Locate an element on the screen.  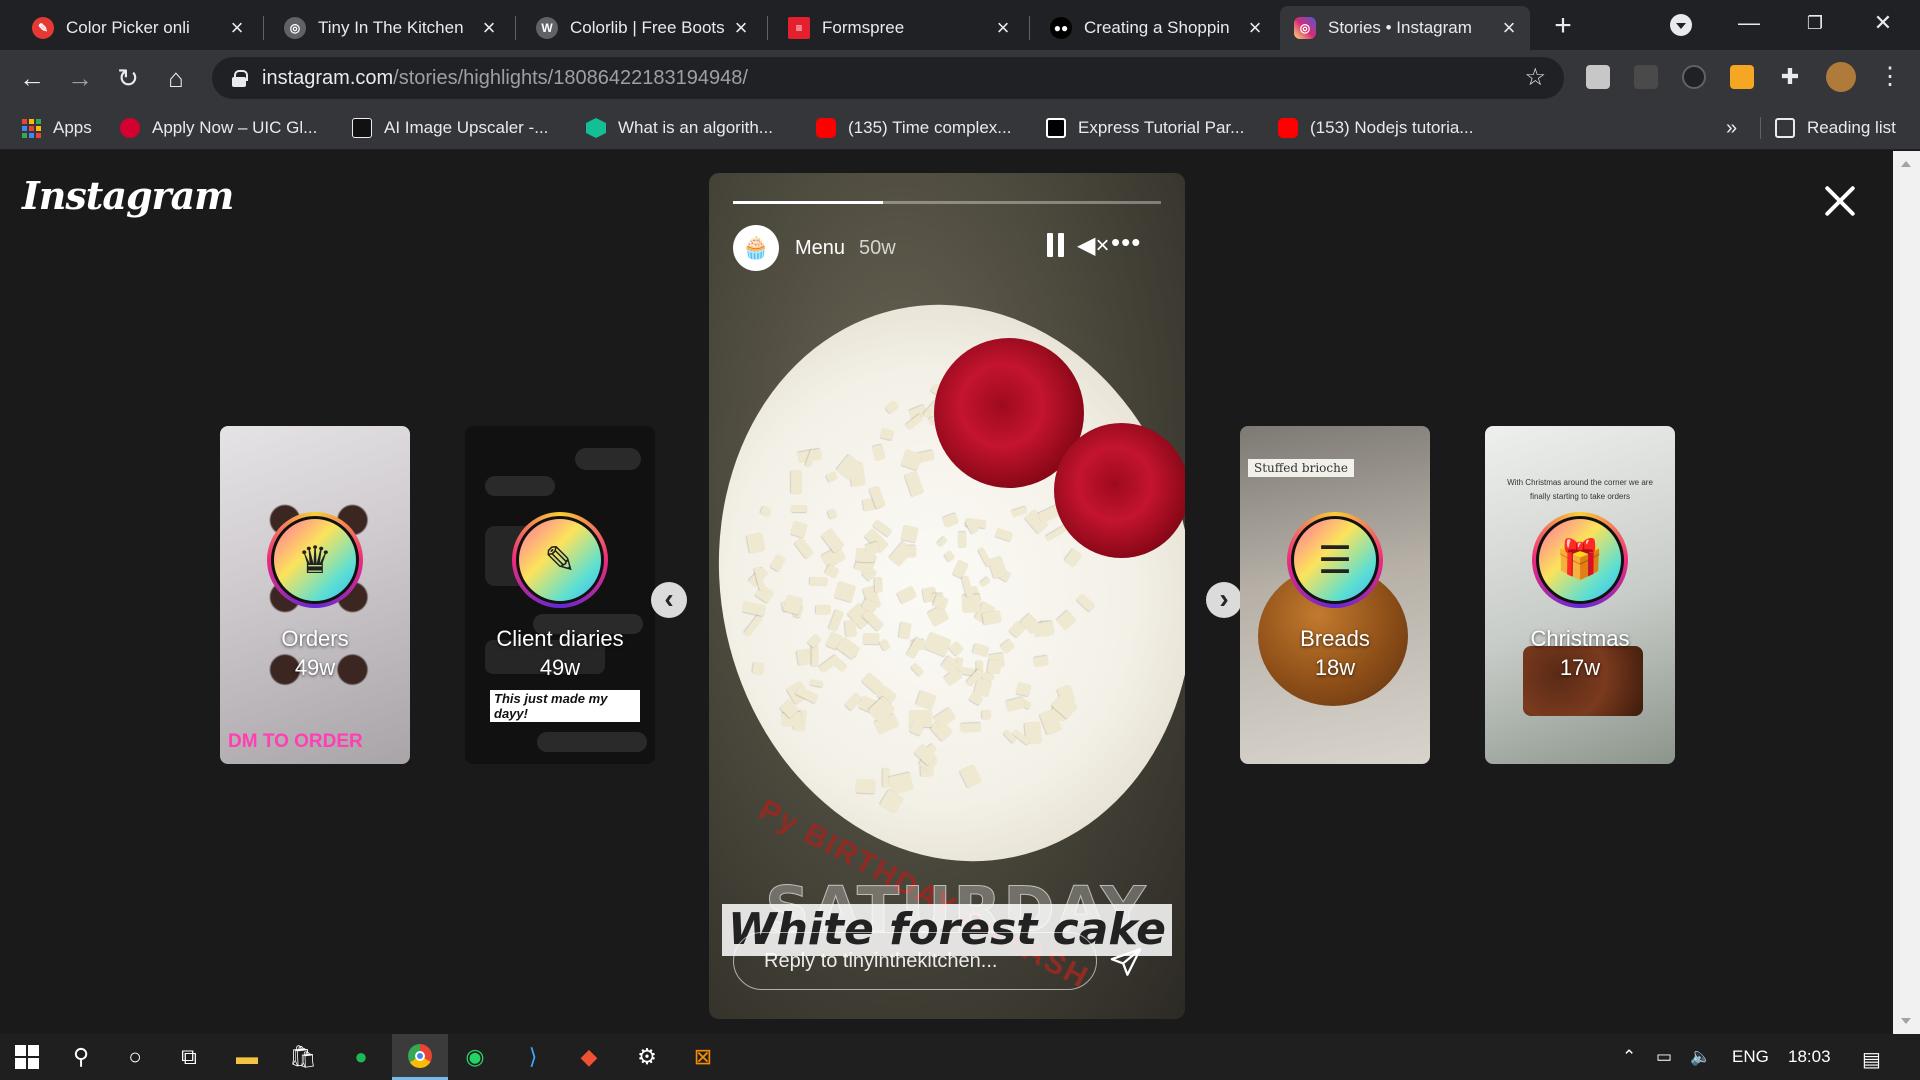
more-options-icon: ••• is located at coordinates (1126, 242).